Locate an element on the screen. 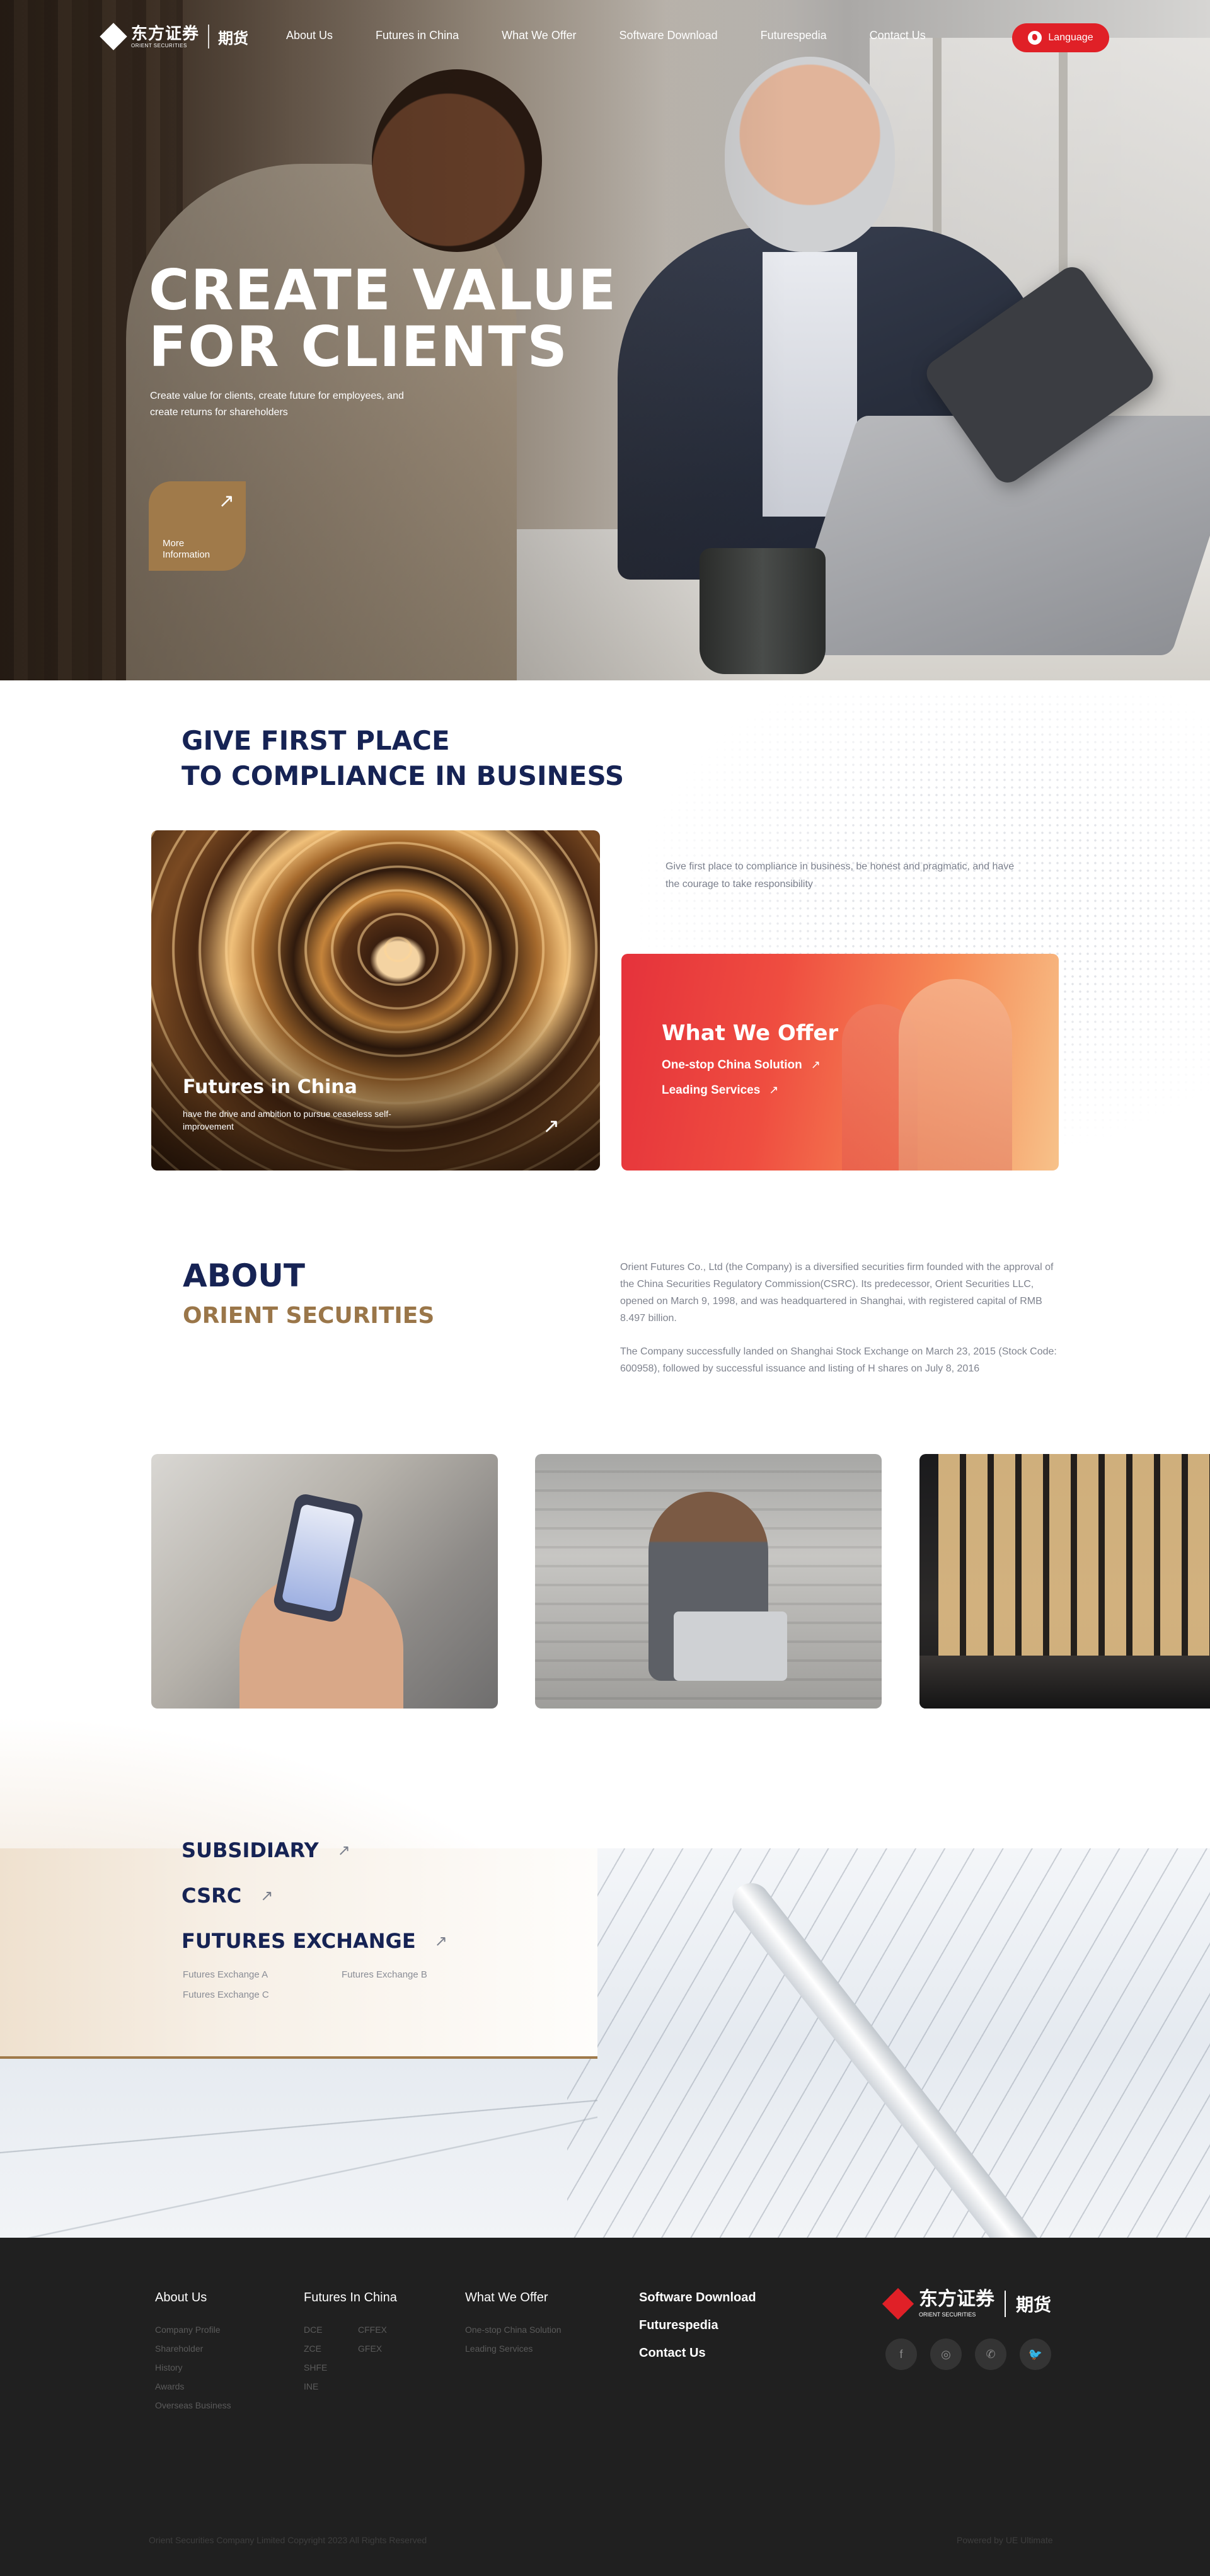  footer-link-one-stop: One-stop China Solution is located at coordinates (513, 2330).